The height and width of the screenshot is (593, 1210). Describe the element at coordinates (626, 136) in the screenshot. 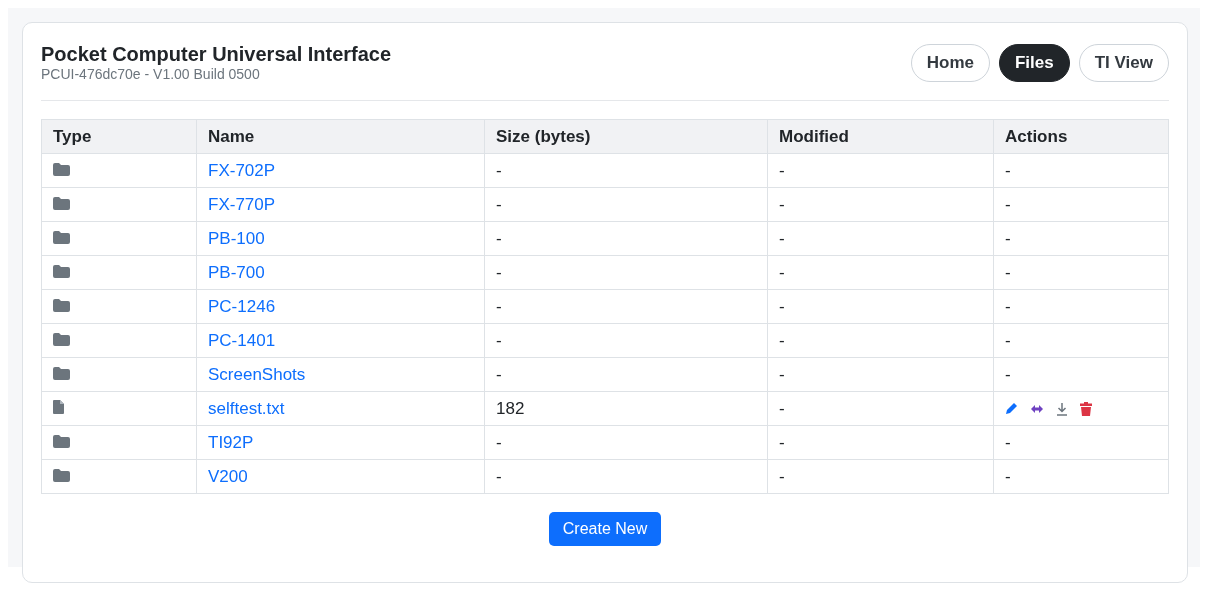

I see `column-header: Size (bytes)` at that location.